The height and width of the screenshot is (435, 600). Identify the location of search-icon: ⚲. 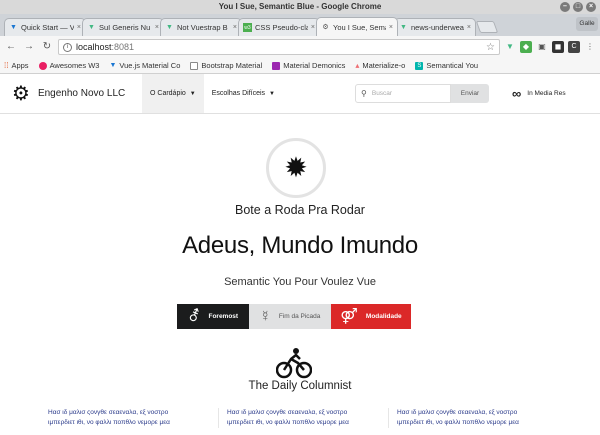
(364, 93).